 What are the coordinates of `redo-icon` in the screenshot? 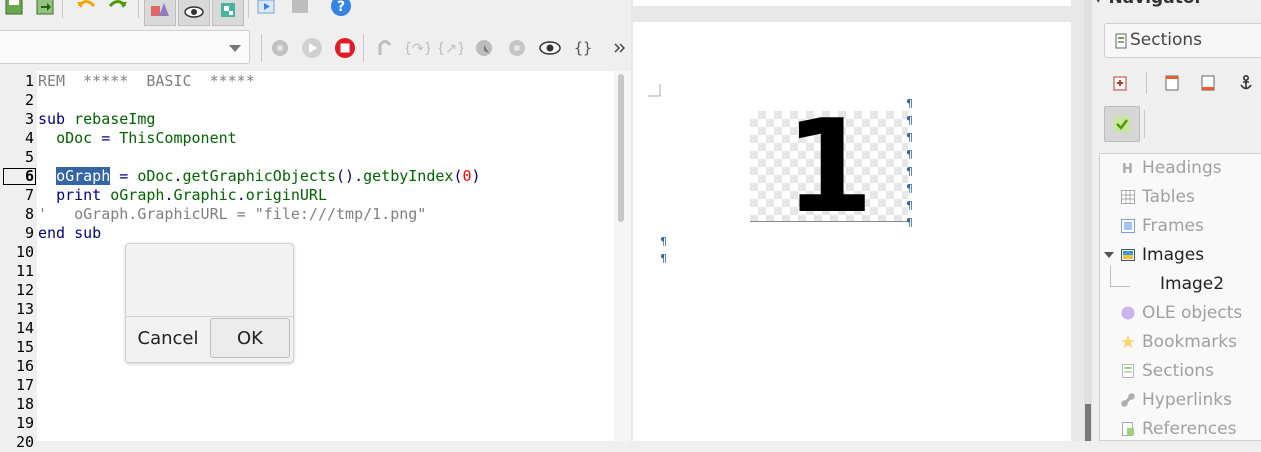 It's located at (118, 9).